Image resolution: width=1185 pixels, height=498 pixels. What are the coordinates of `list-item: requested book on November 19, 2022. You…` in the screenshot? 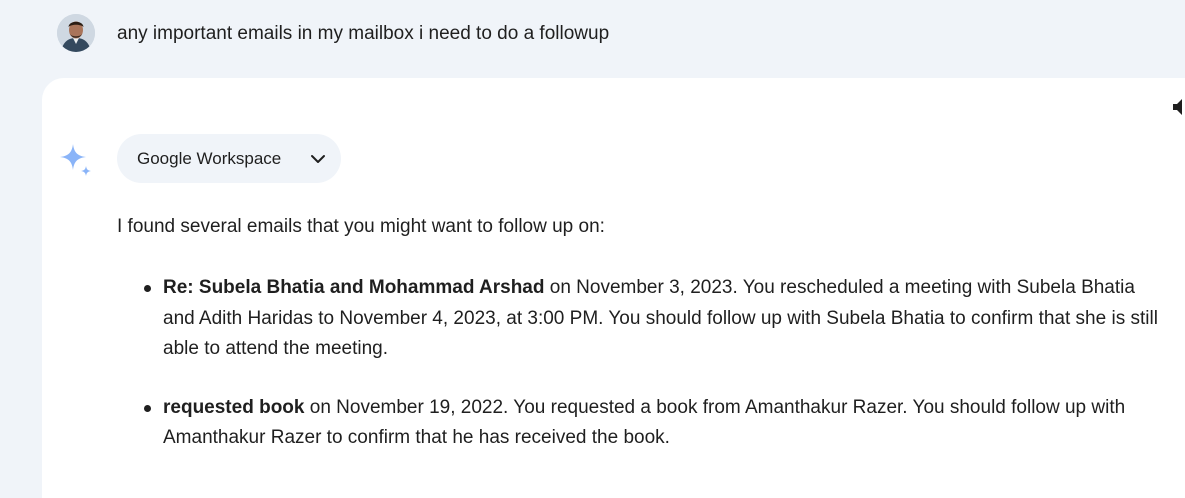 It's located at (642, 423).